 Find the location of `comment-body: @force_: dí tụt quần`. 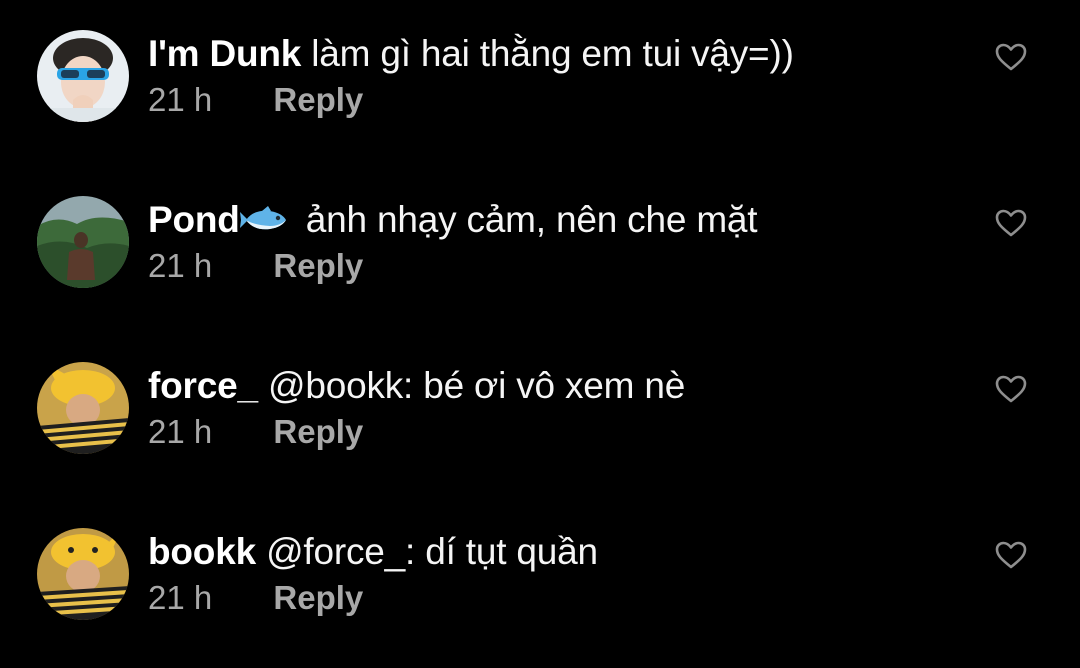

comment-body: @force_: dí tụt quần is located at coordinates (432, 551).